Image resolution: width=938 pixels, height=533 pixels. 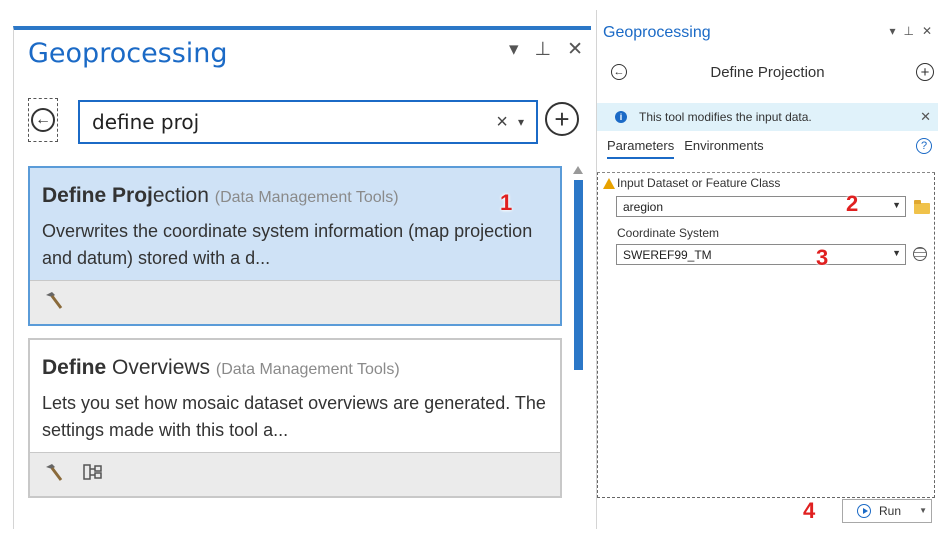 I want to click on result-title: Define Overviews (Data Management Tools), so click(x=295, y=369).